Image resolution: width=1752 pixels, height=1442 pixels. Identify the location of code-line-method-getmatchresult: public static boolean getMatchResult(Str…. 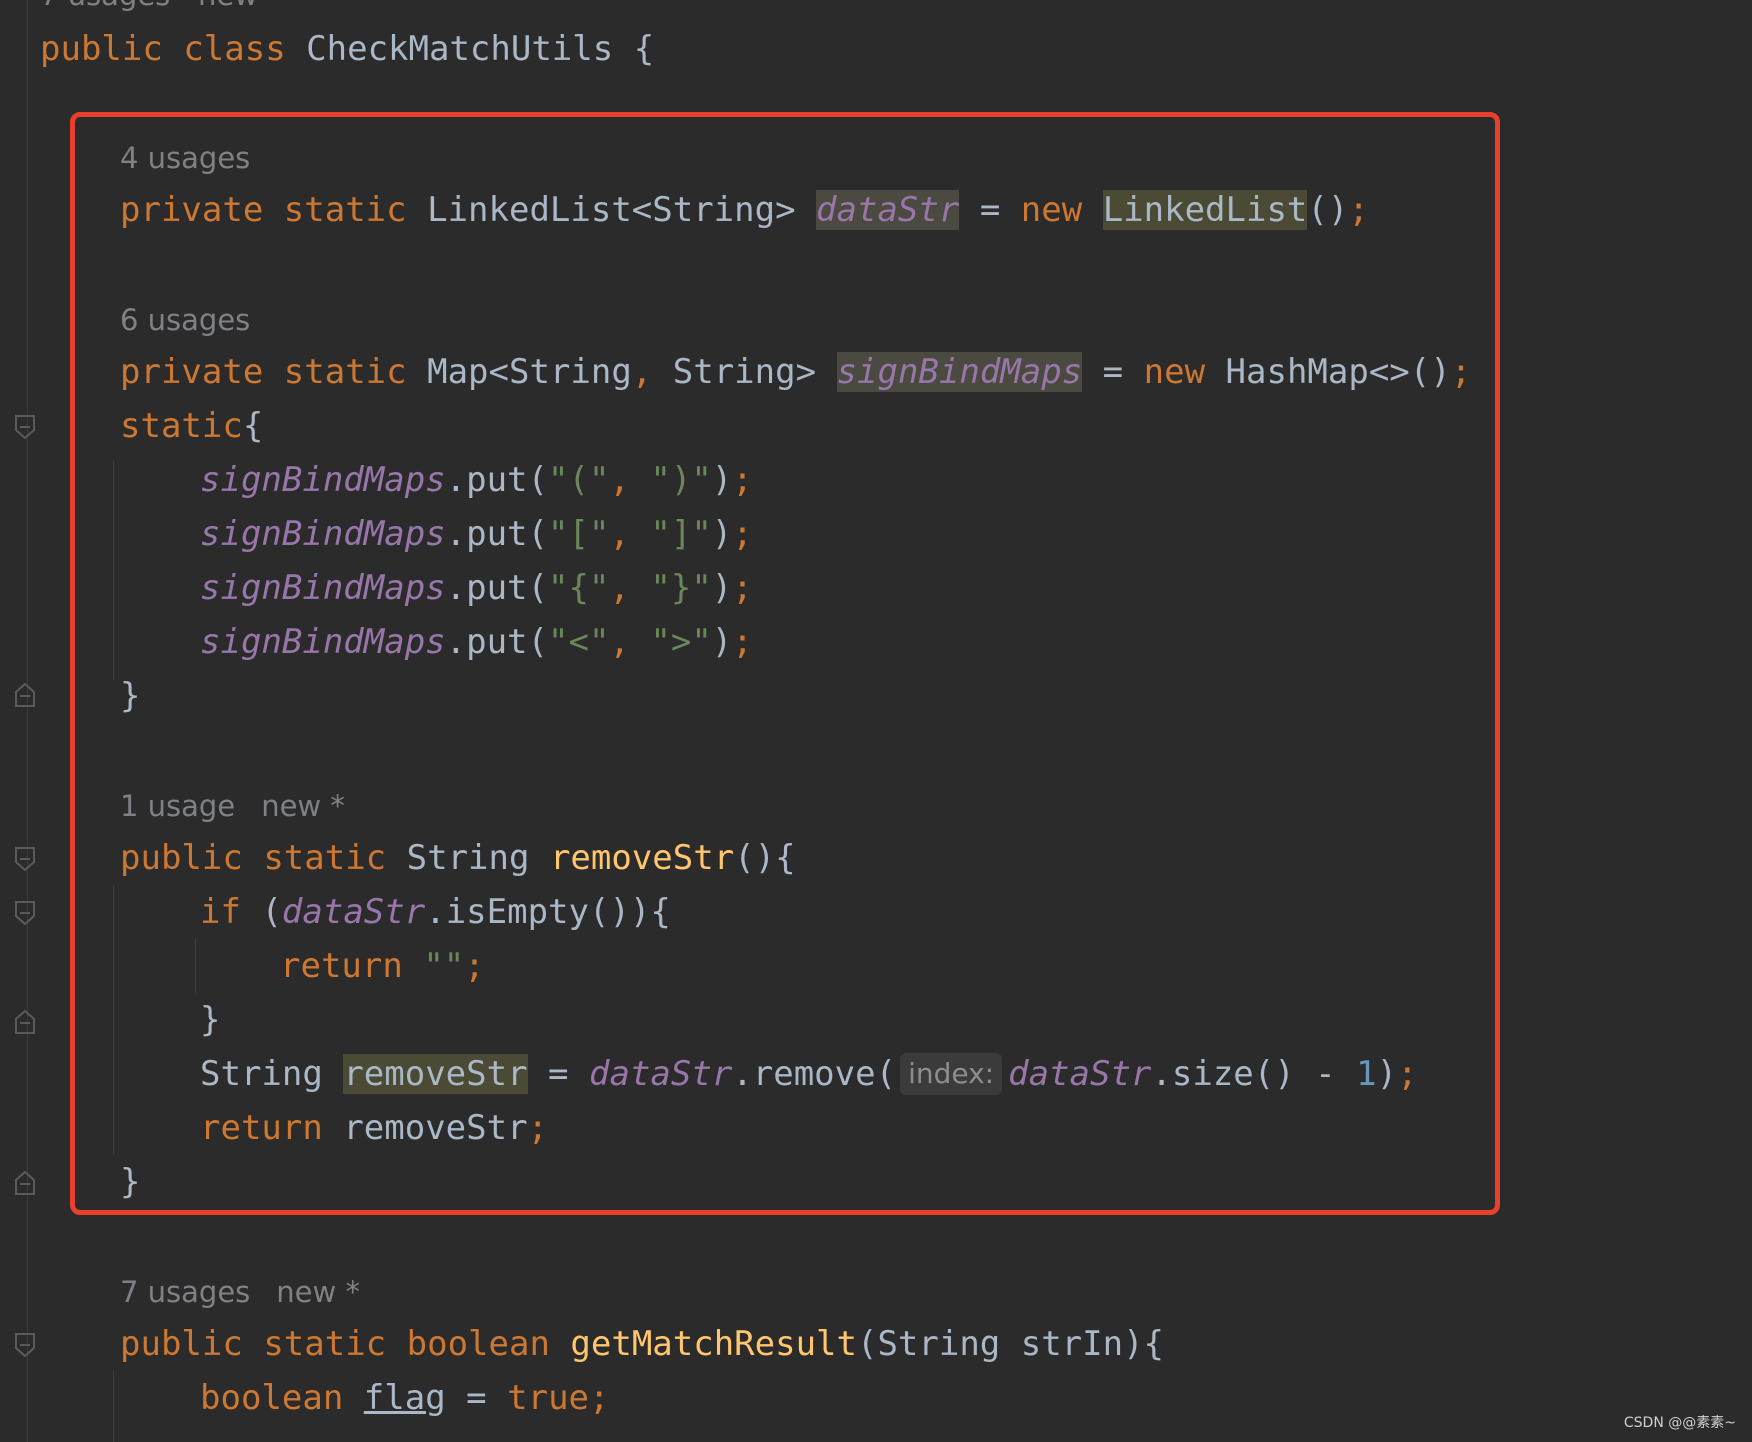
(642, 1344).